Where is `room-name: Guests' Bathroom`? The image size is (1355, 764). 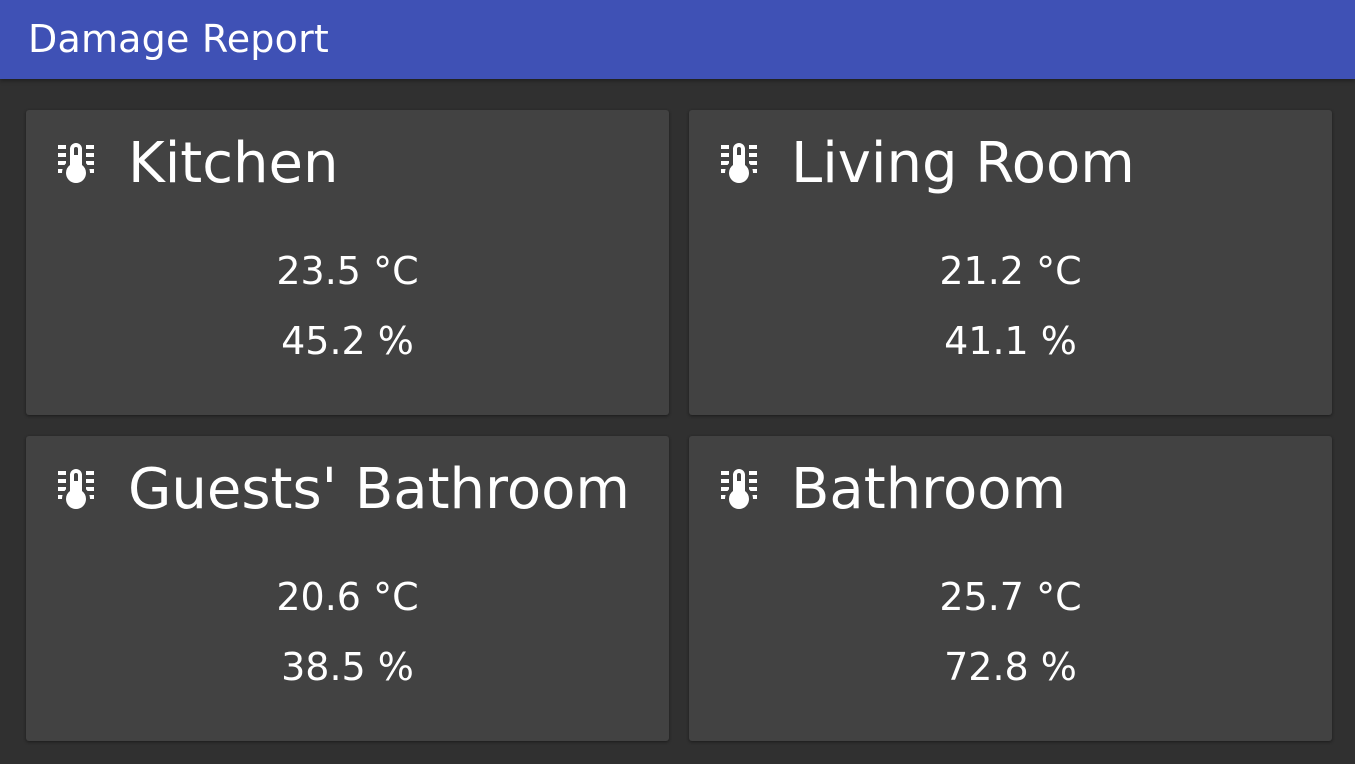
room-name: Guests' Bathroom is located at coordinates (379, 489).